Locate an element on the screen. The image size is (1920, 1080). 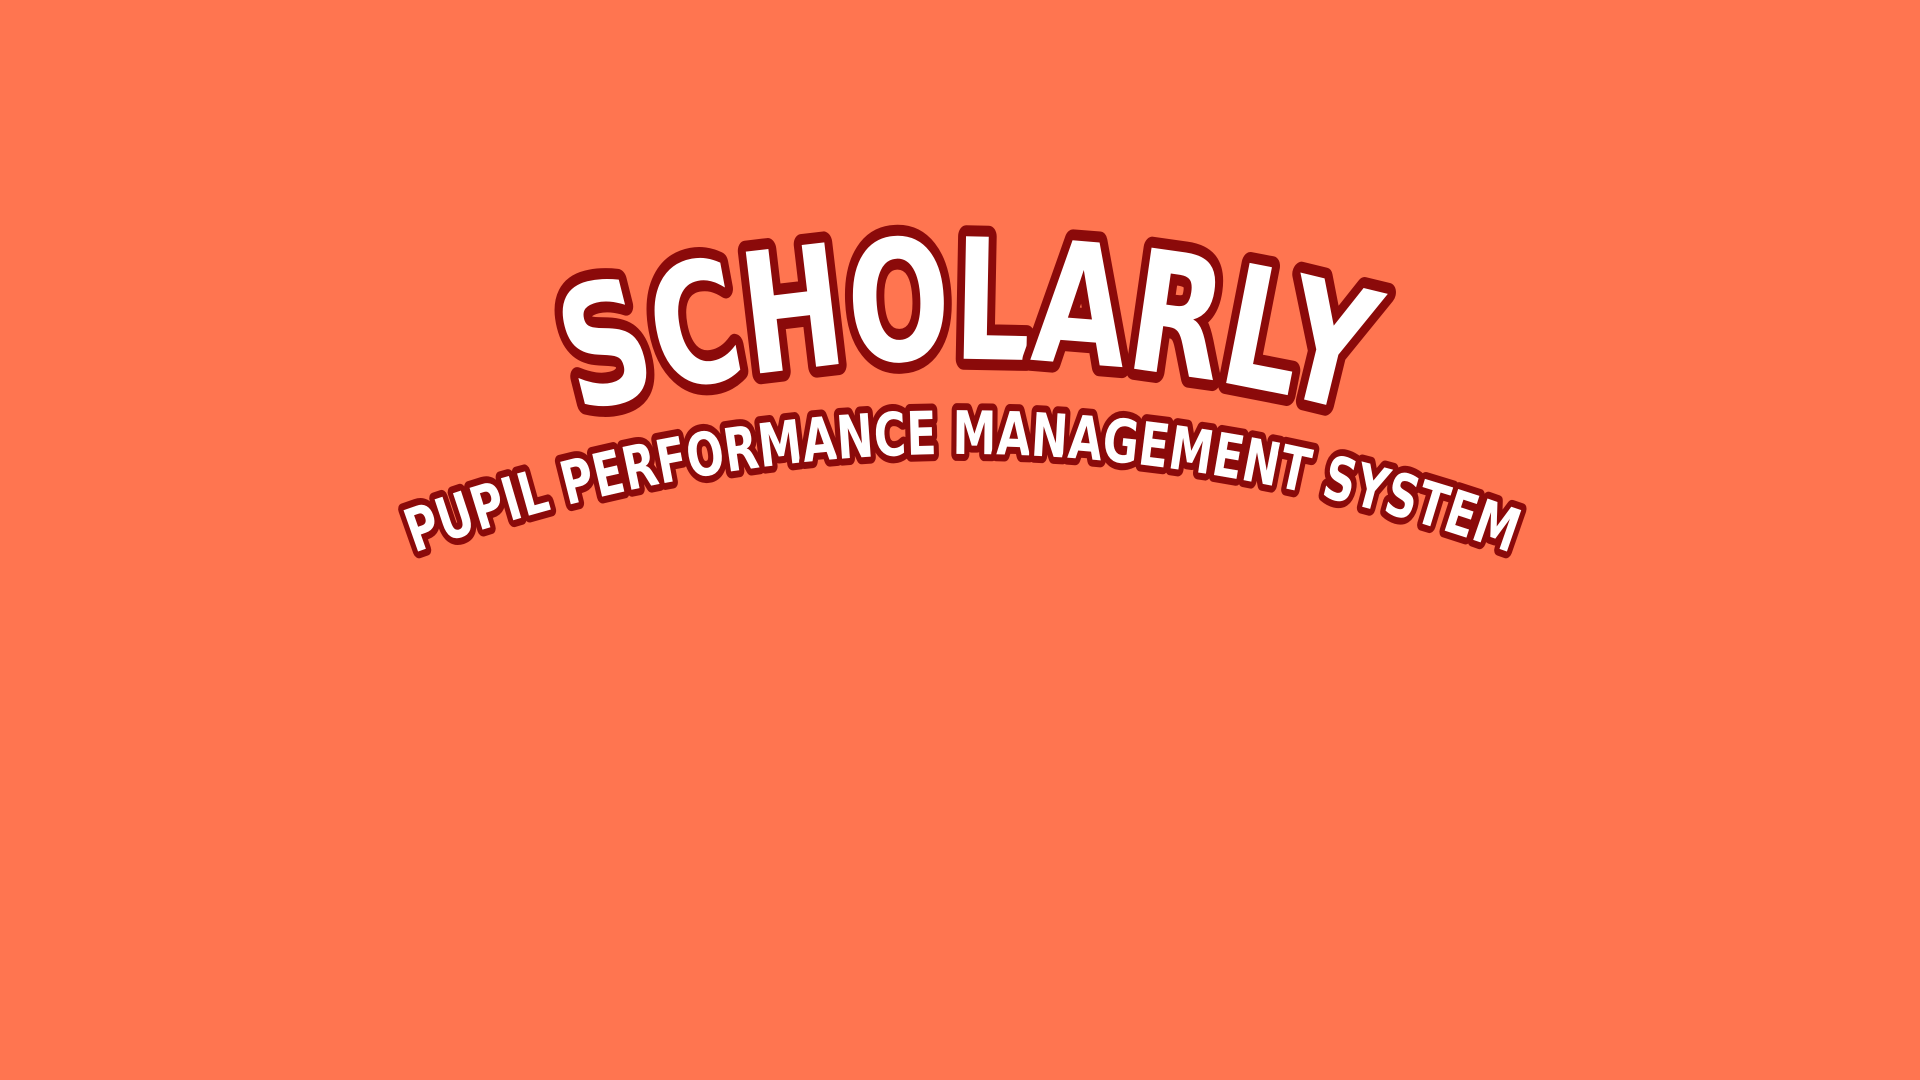
app-subtitle: PUPIL PERFORMANCE MANAGEMENT SYSTEM is located at coordinates (962, 483).